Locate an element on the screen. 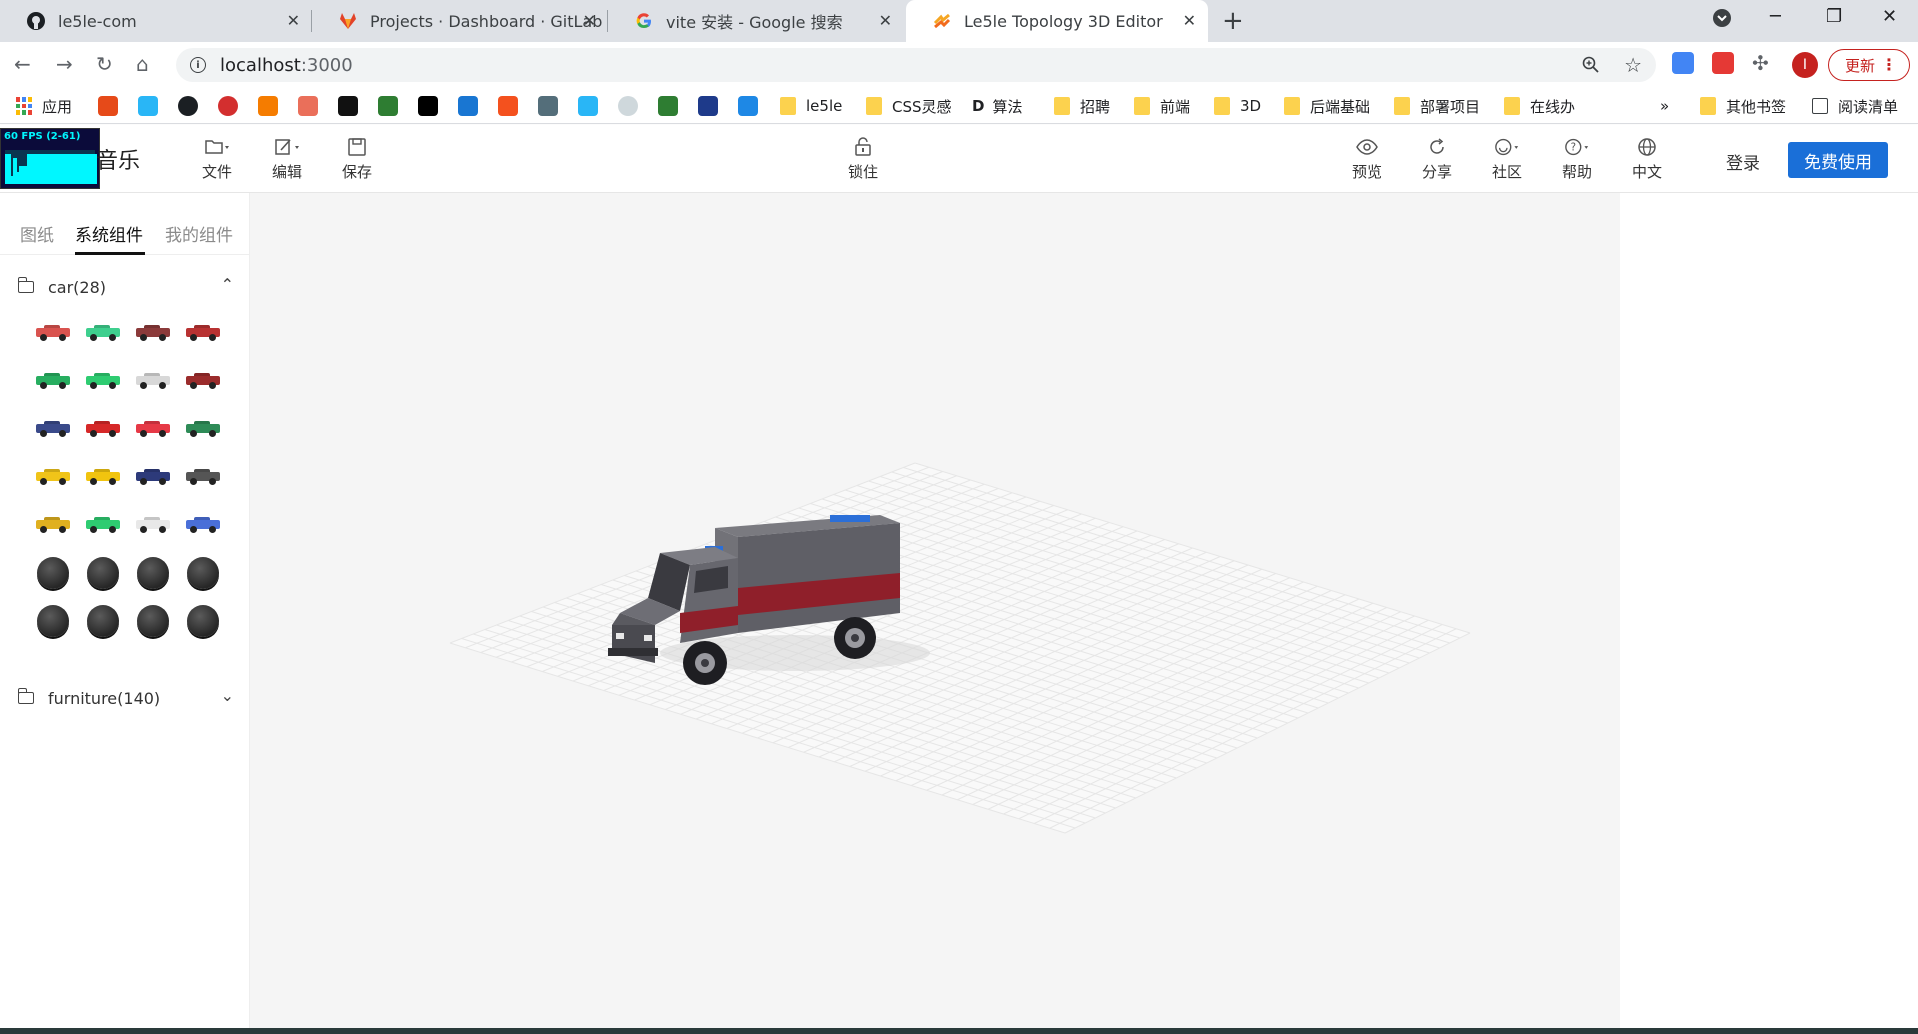  browser-tab-gitlab: Projects · Dashboard · GitLab ✕ is located at coordinates (460, 21).